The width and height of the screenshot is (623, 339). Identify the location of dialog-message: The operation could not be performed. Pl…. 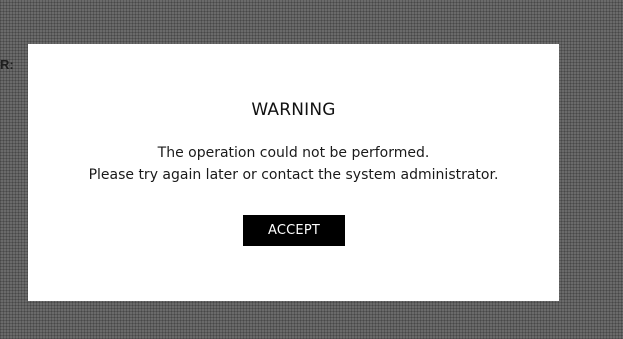
(293, 164).